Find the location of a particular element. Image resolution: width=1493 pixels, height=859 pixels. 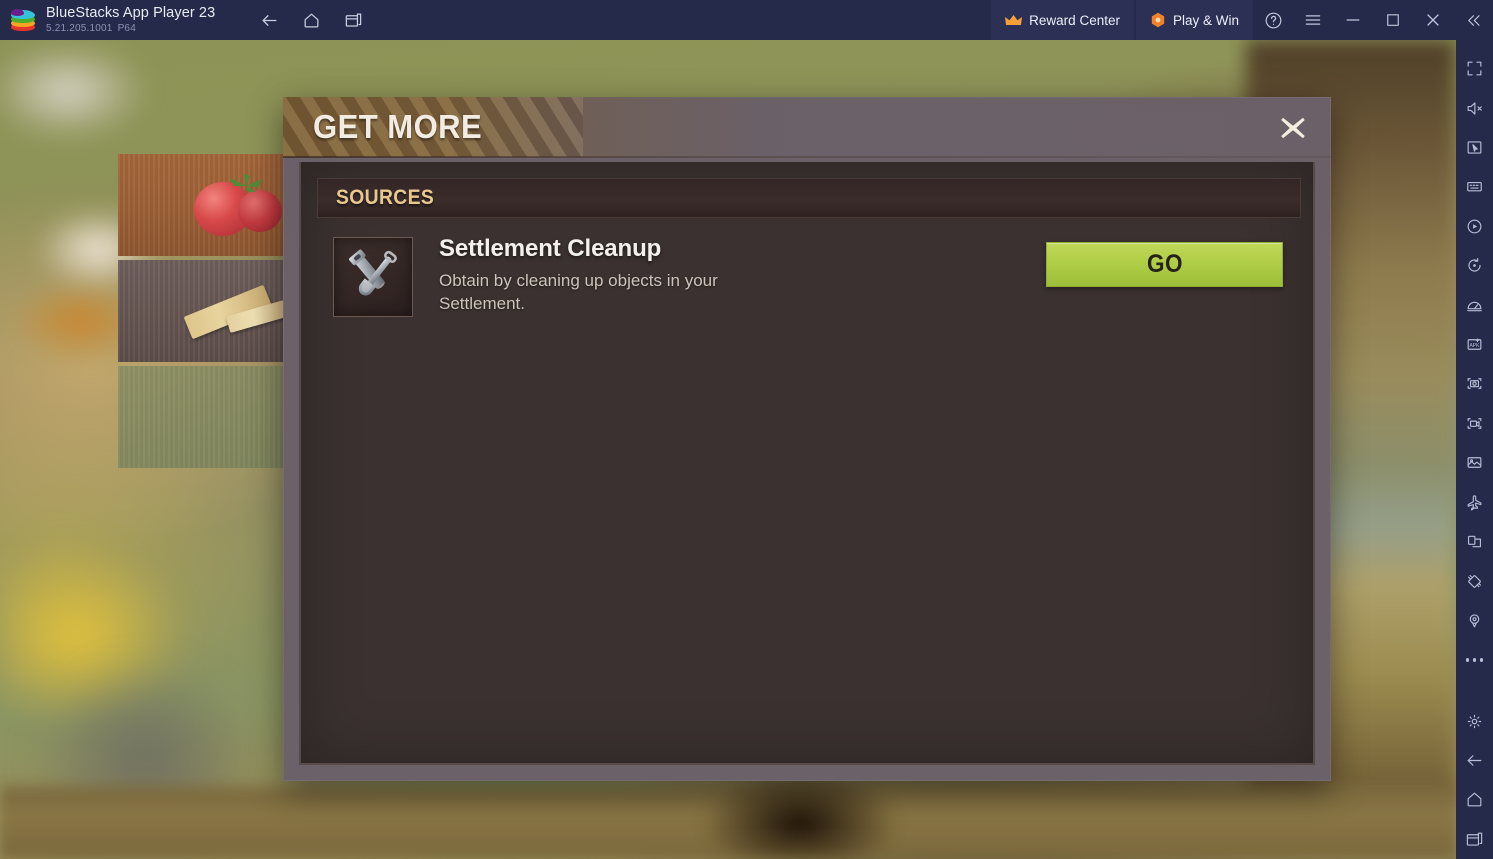

dialog-header: GET MORE is located at coordinates (807, 127).